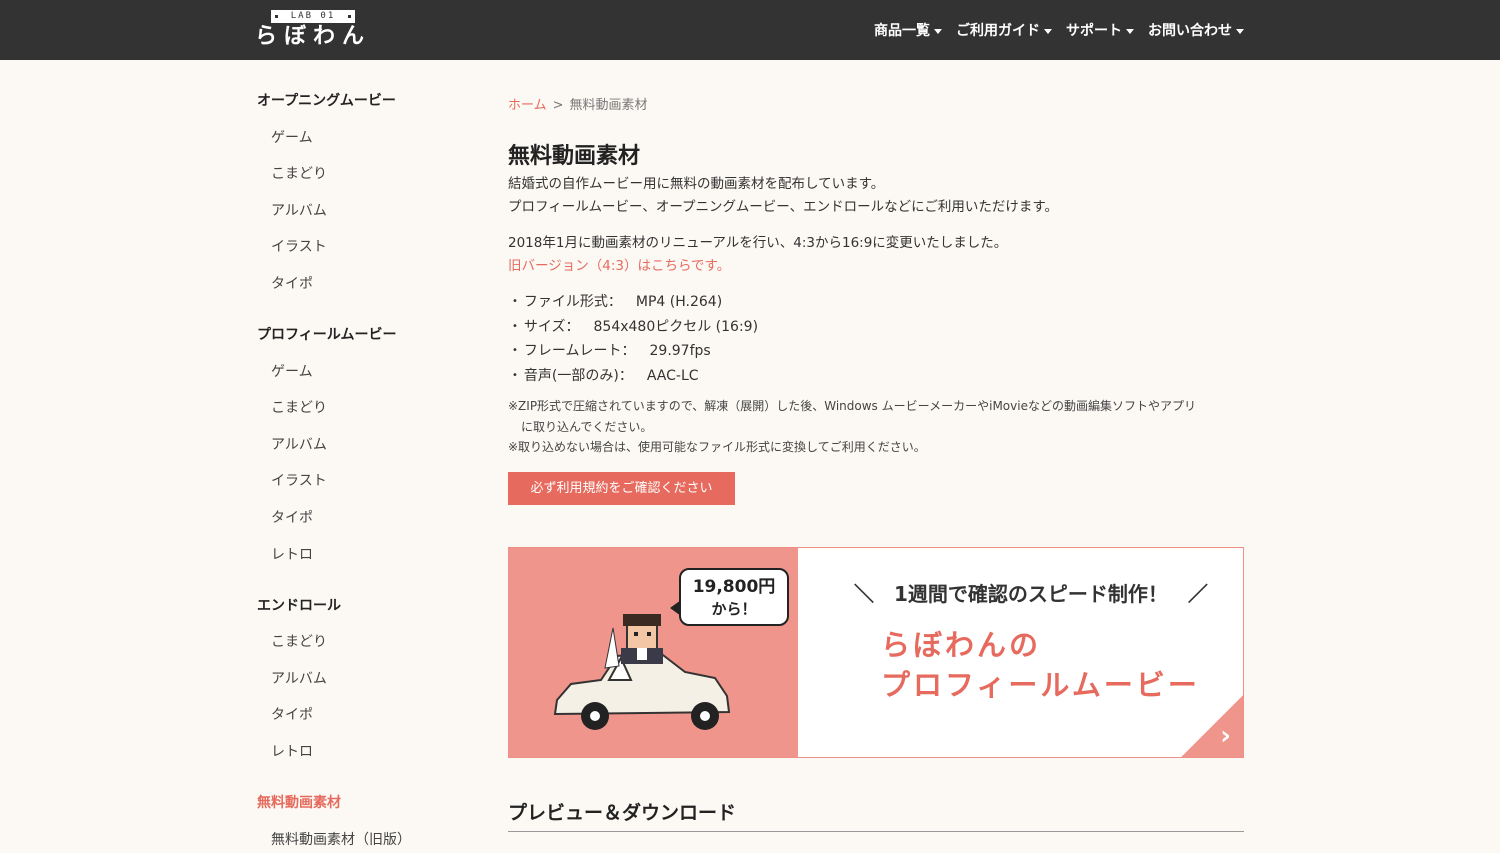 The width and height of the screenshot is (1500, 853). What do you see at coordinates (572, 302) in the screenshot?
I see `spec-label: ファイル形式：` at bounding box center [572, 302].